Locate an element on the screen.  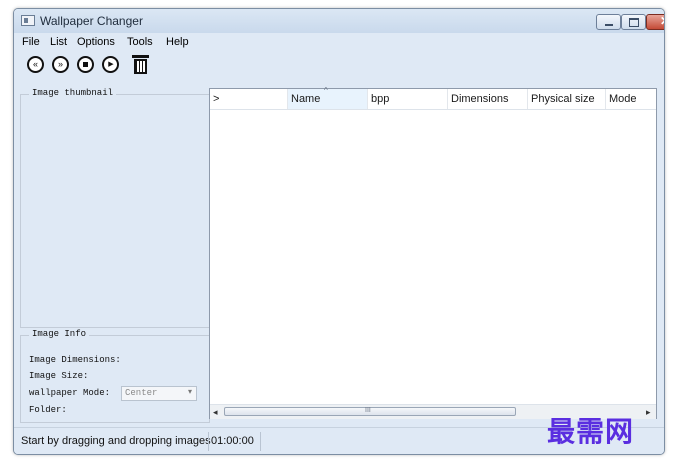
image-size-label: Image Size: is located at coordinates (59, 376).